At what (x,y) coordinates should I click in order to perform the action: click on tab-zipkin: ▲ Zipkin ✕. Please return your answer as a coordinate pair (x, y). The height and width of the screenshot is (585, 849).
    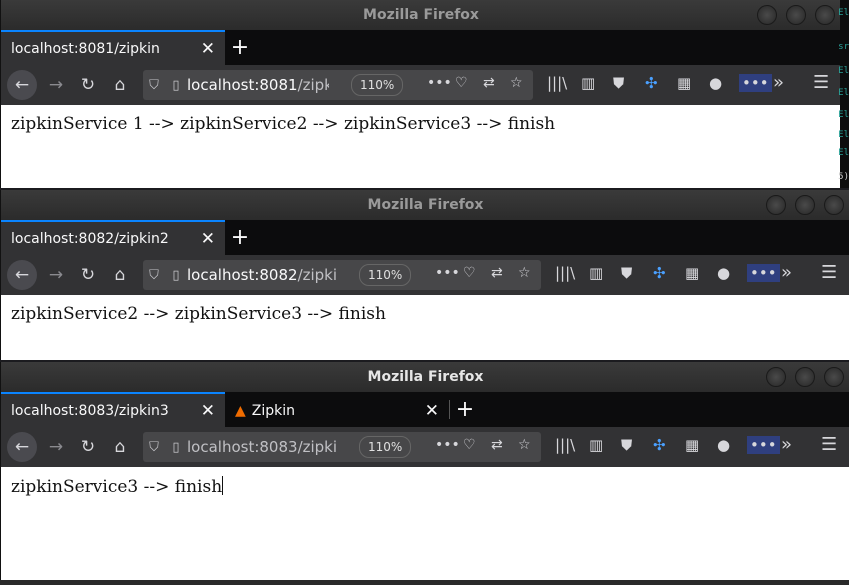
    Looking at the image, I should click on (337, 409).